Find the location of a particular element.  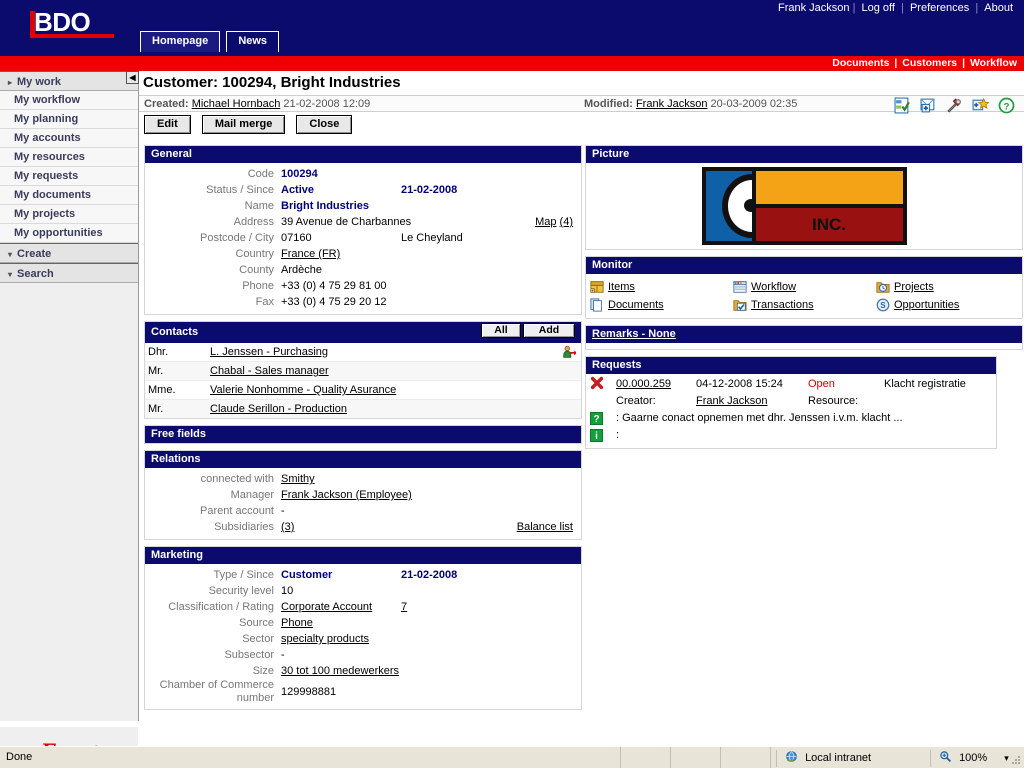

balance-list-link: Balance list is located at coordinates (545, 527).